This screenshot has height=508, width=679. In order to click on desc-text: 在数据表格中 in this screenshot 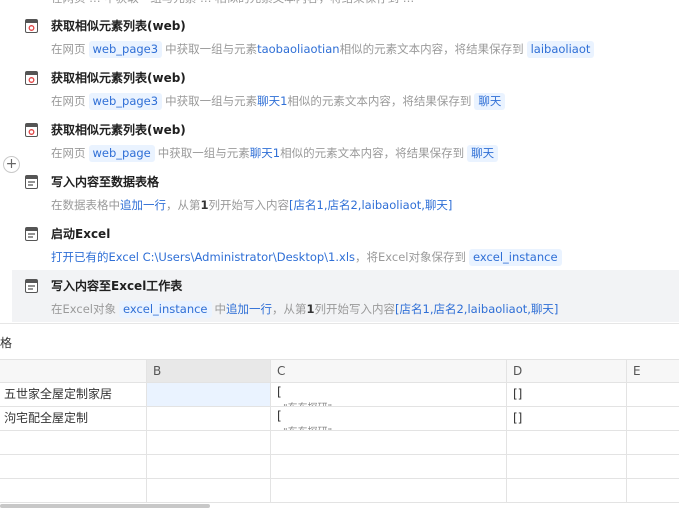, I will do `click(85, 205)`.